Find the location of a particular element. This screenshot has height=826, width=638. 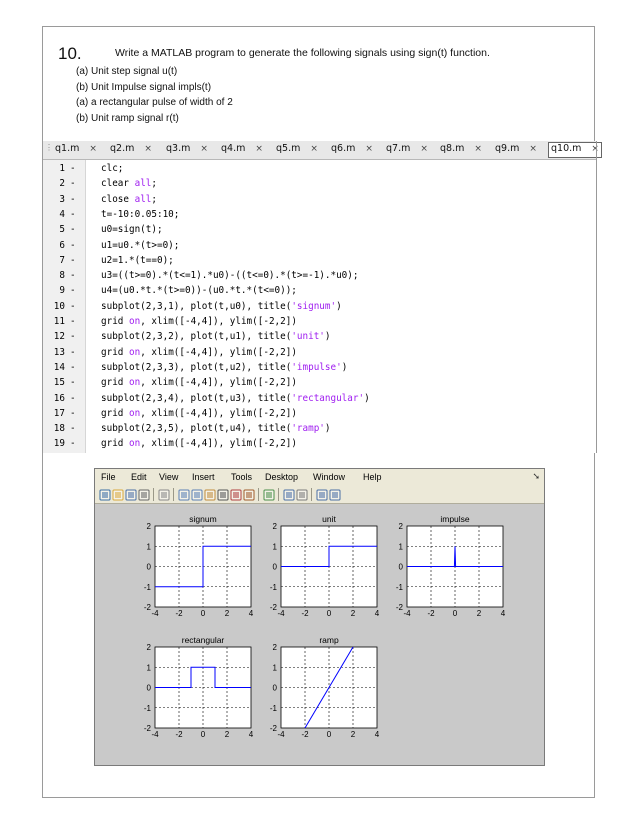

tab-q6-m: q6.m × is located at coordinates (352, 150).